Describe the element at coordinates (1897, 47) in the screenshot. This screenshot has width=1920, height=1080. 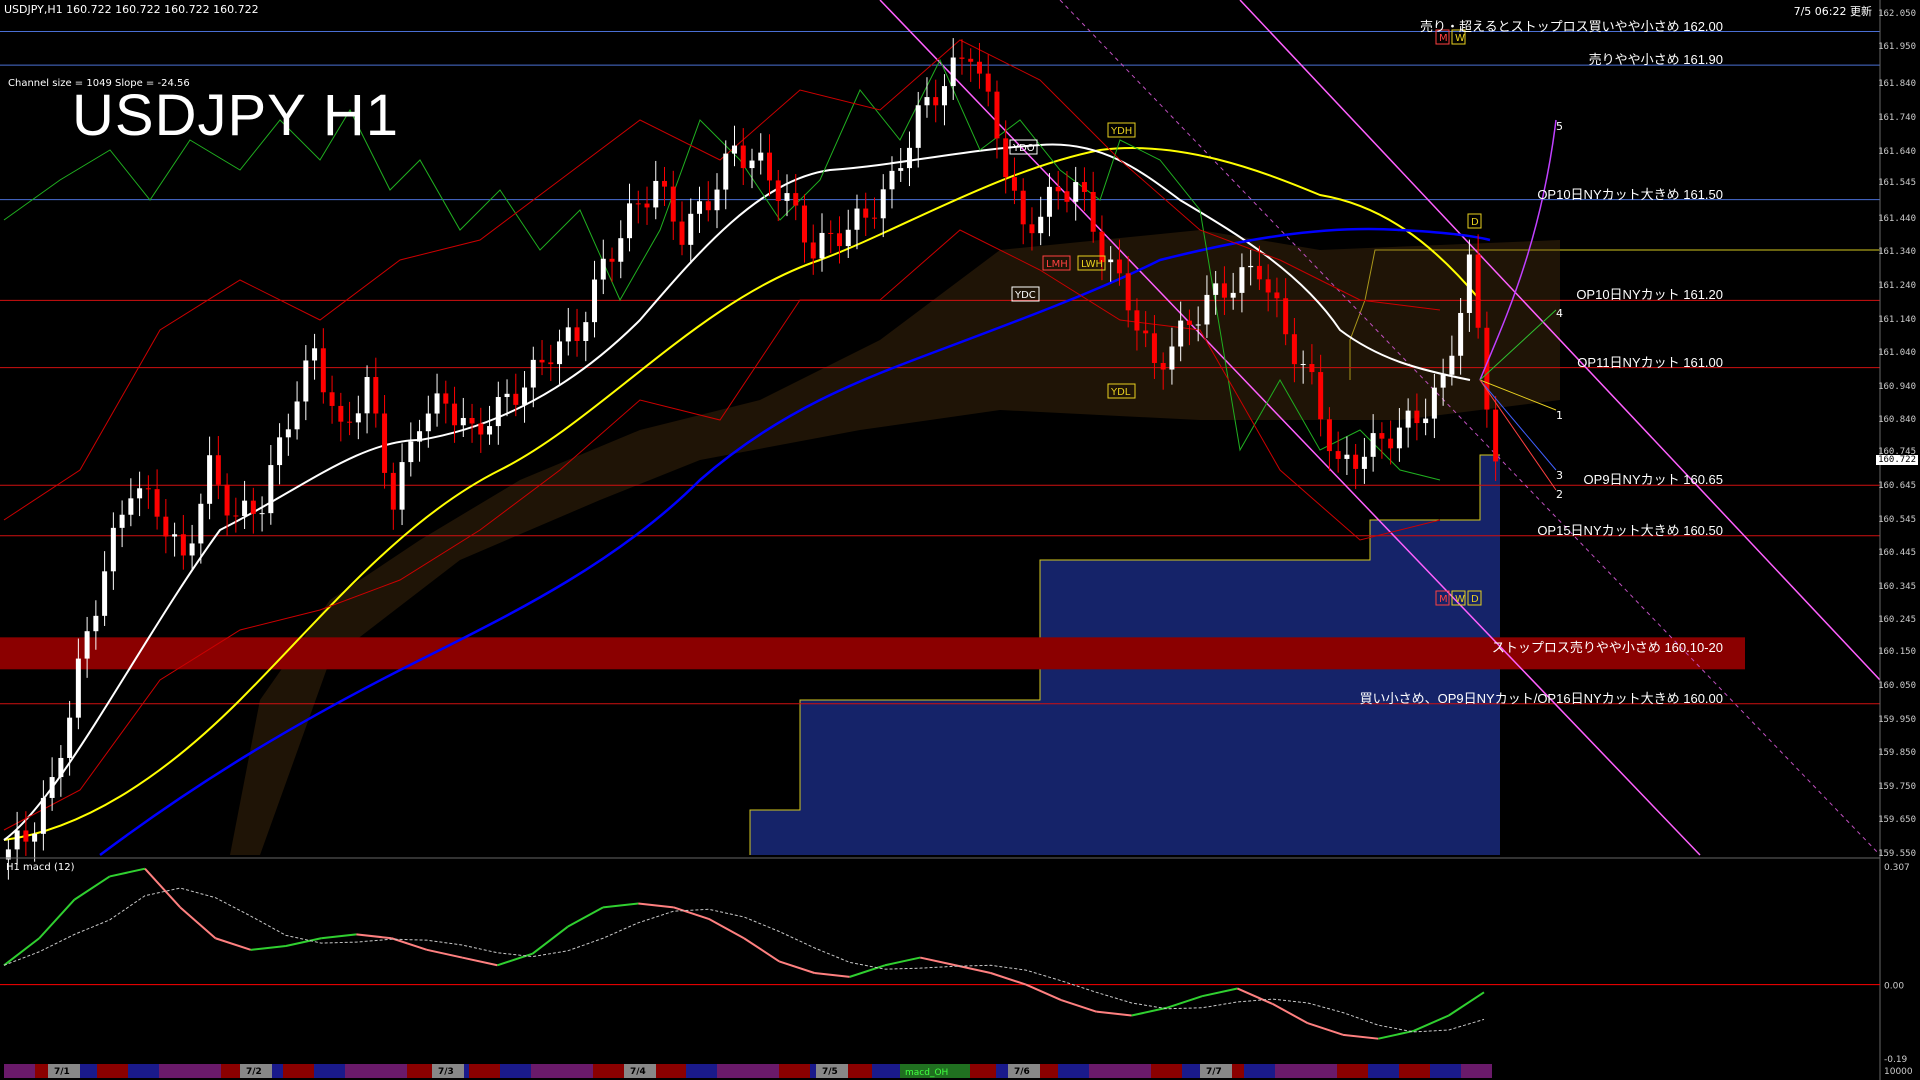
I see `price-tick: 161.950` at that location.